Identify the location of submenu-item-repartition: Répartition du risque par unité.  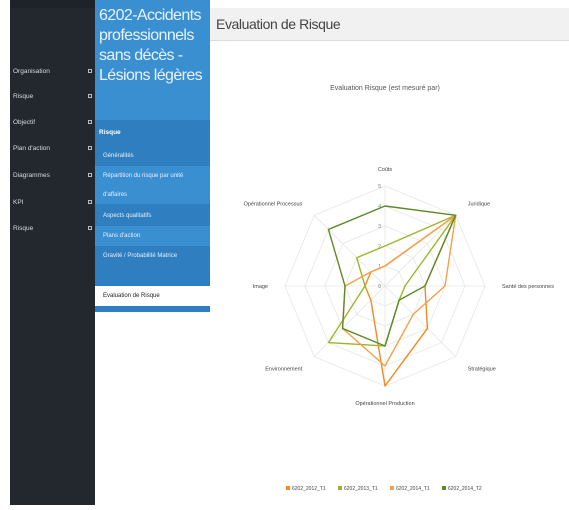
(152, 176).